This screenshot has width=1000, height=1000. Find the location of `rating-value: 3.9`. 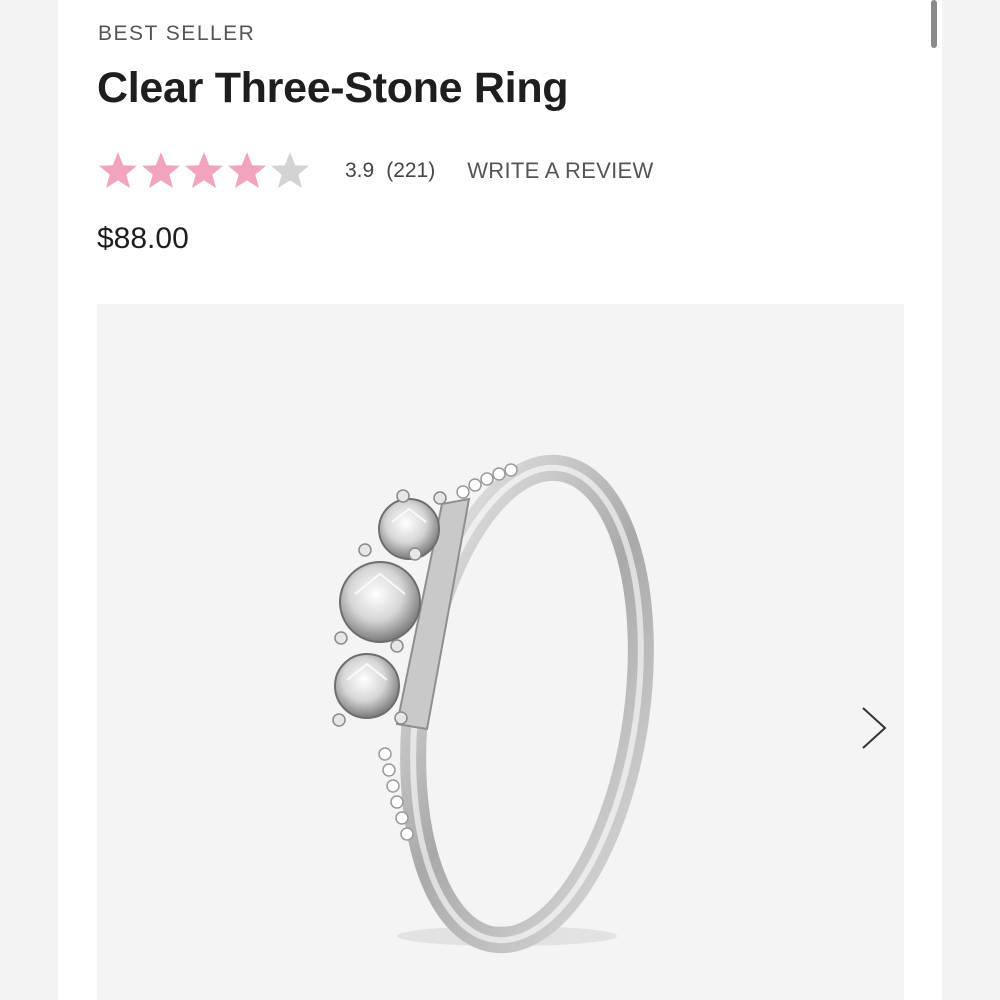

rating-value: 3.9 is located at coordinates (360, 170).